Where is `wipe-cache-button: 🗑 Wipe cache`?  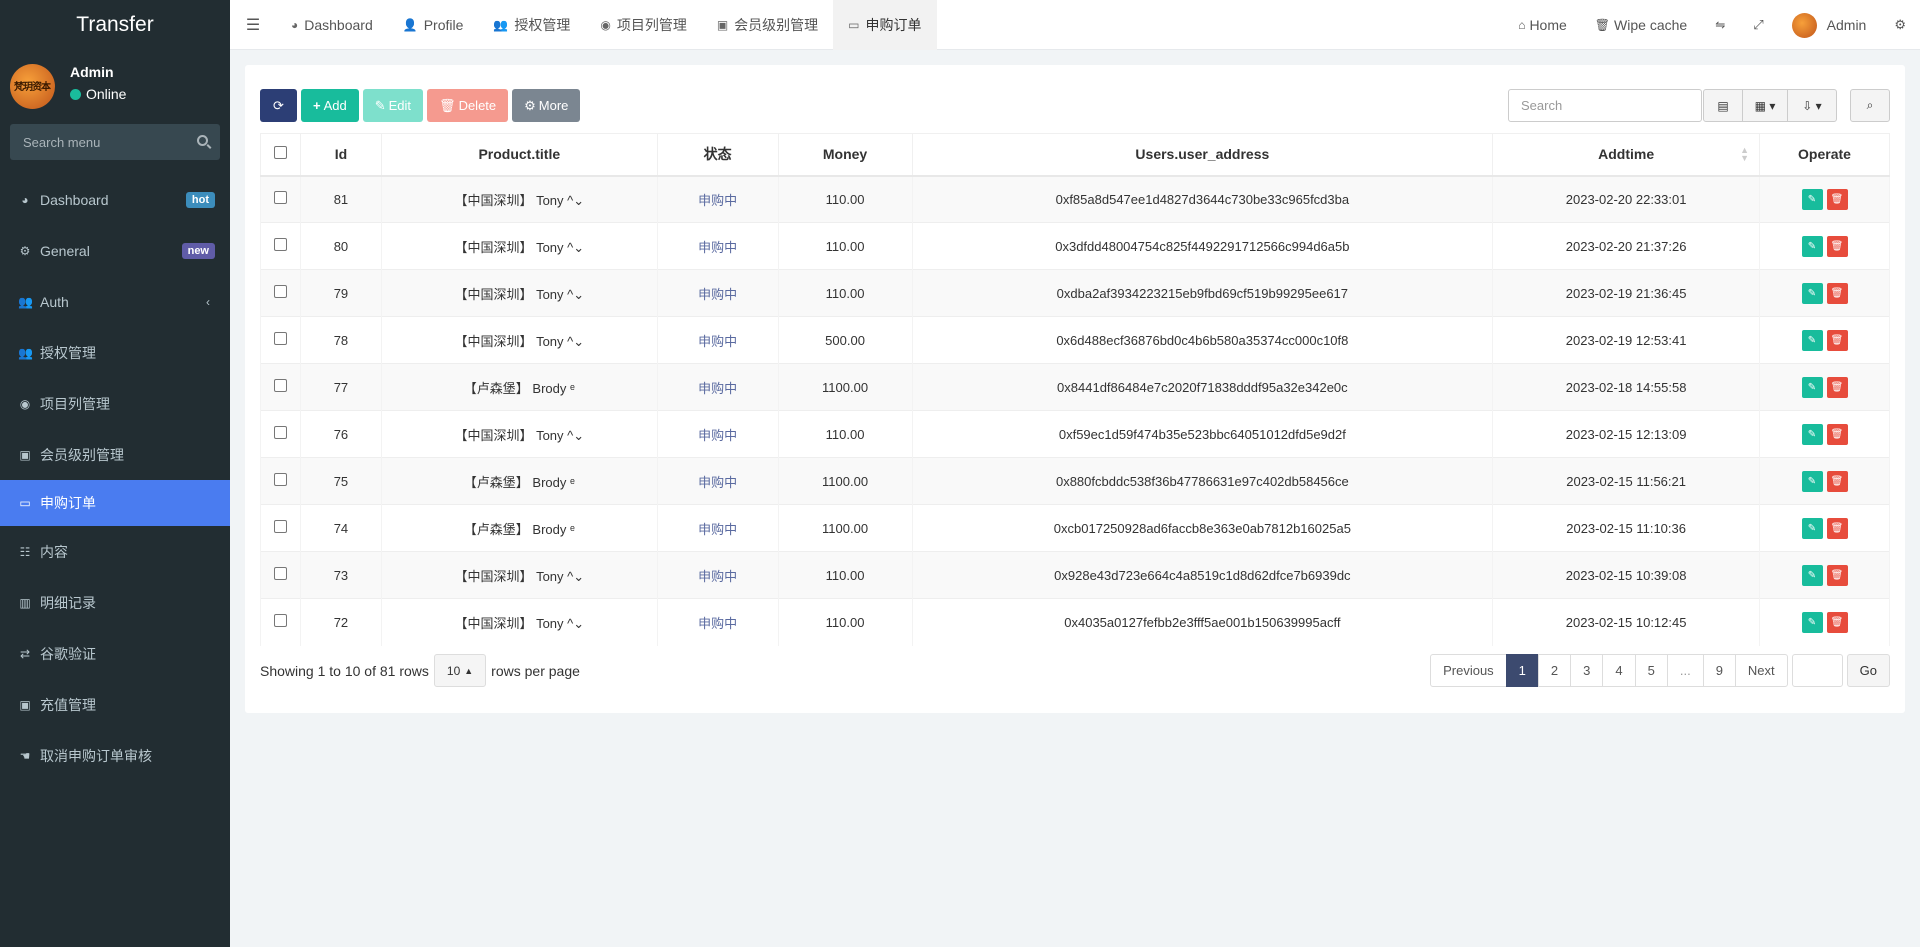 wipe-cache-button: 🗑 Wipe cache is located at coordinates (1641, 25).